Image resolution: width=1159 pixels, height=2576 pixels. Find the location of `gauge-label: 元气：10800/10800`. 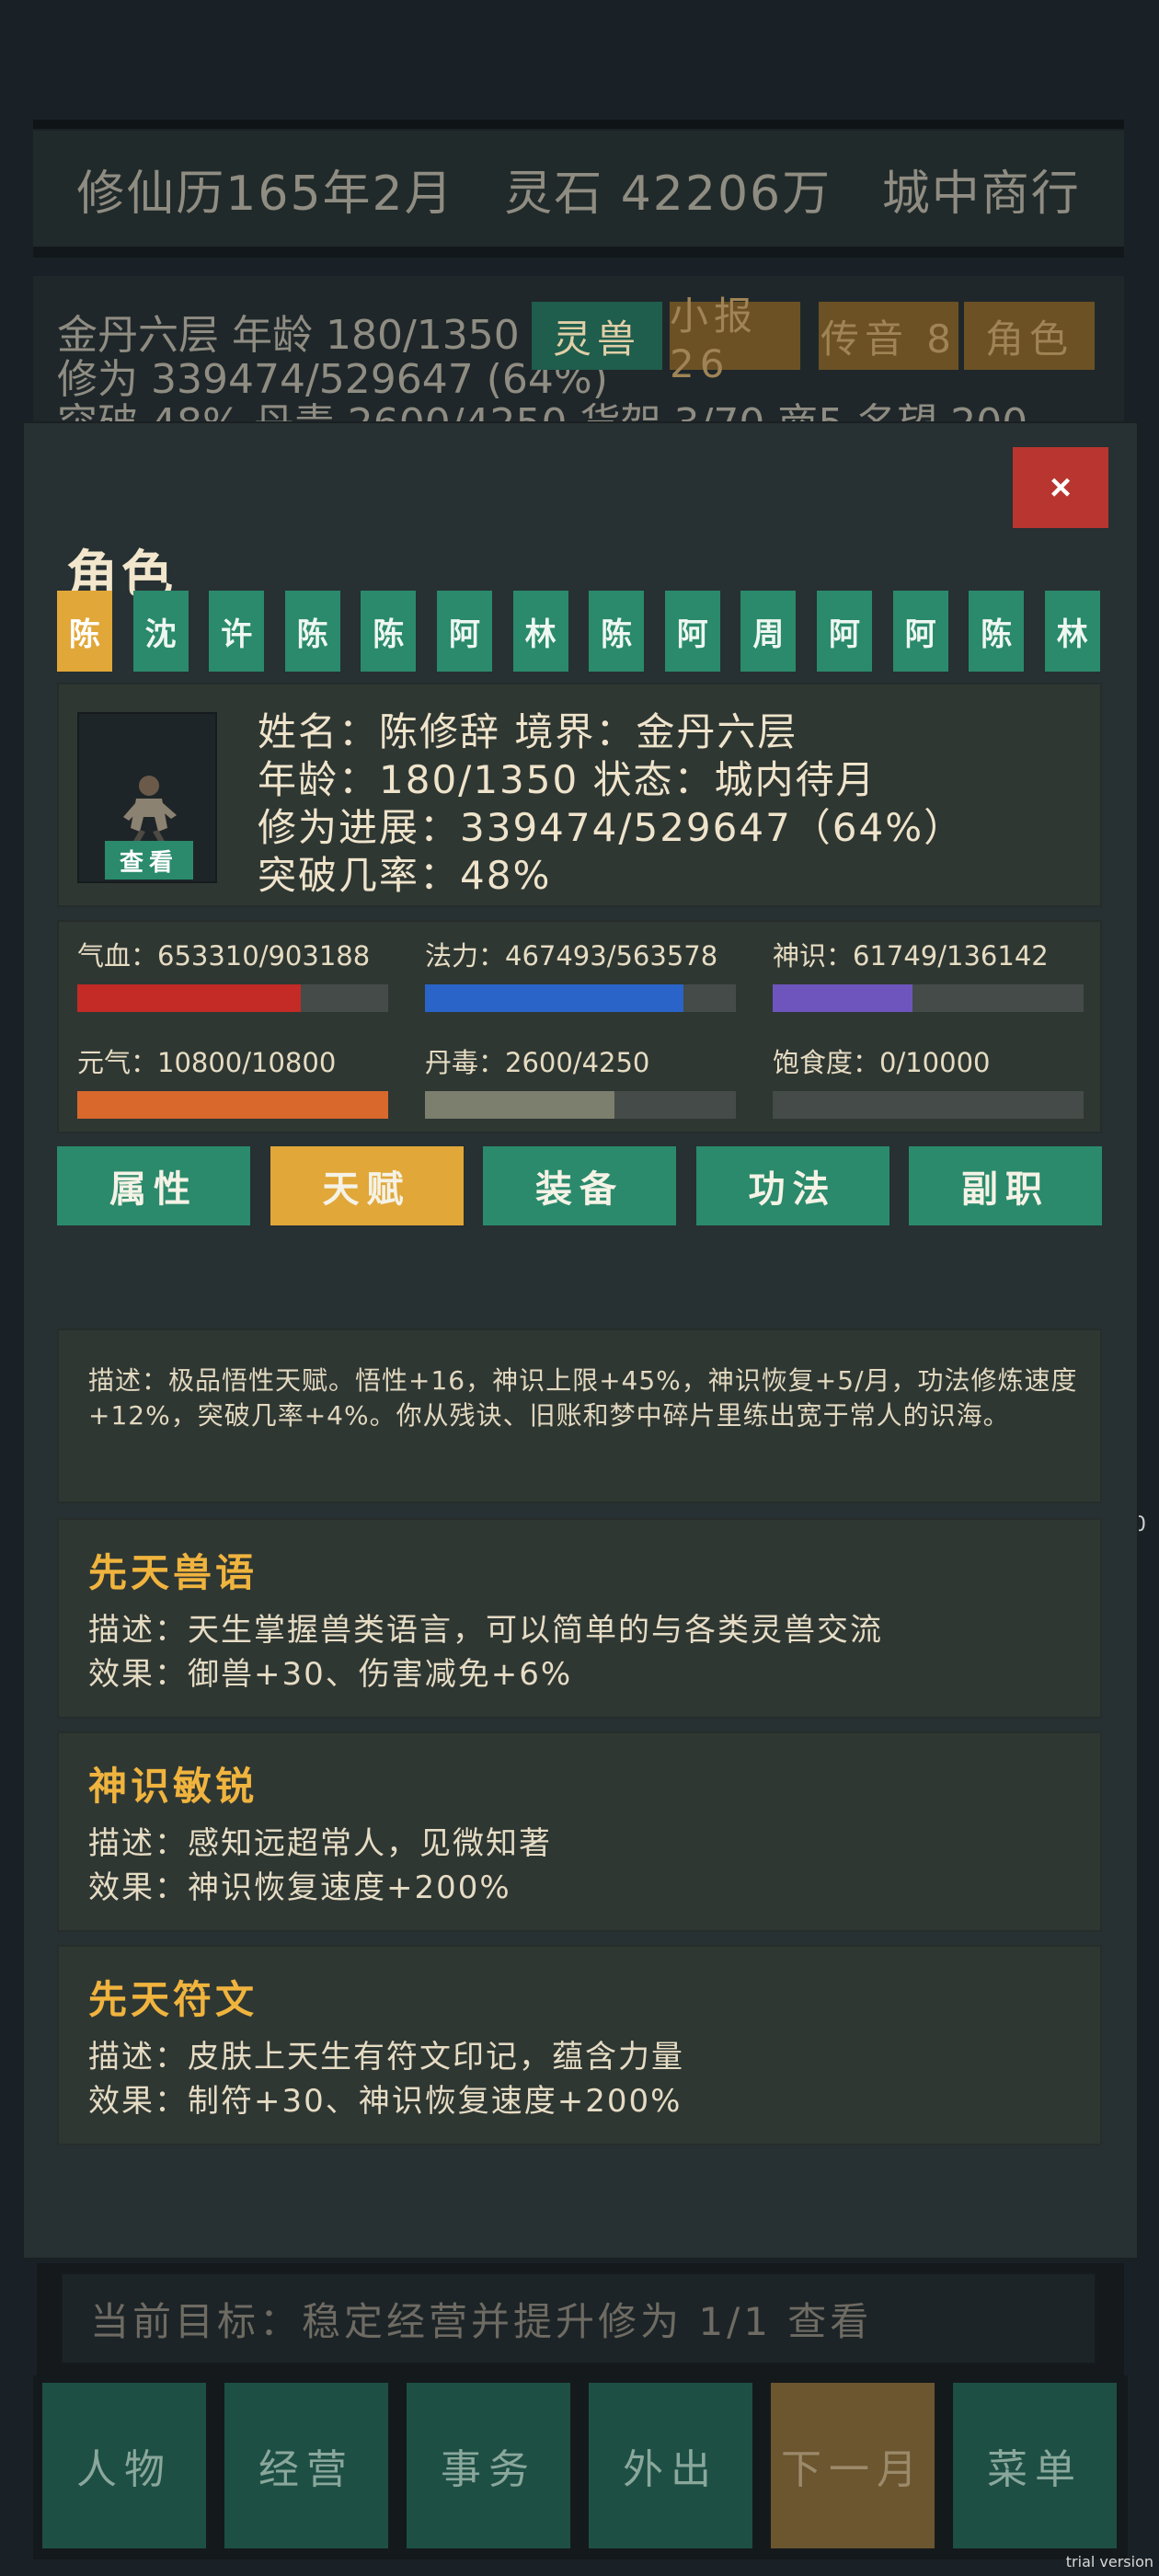

gauge-label: 元气：10800/10800 is located at coordinates (207, 1062).